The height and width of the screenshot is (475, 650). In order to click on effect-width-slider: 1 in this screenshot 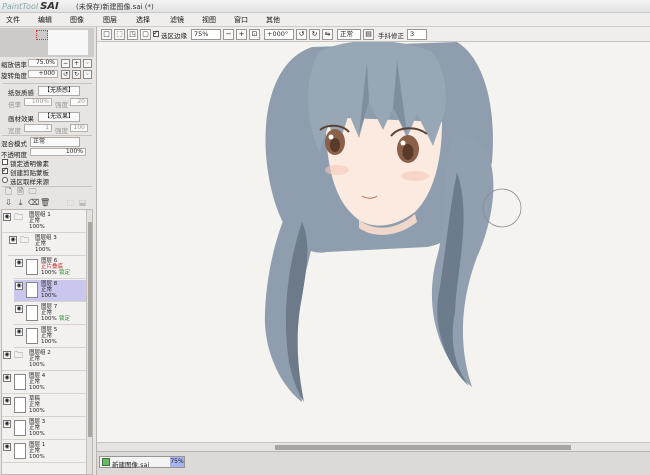, I will do `click(38, 128)`.